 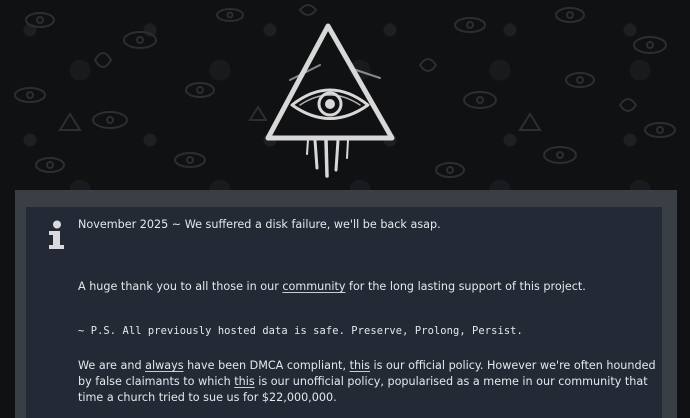 What do you see at coordinates (56, 234) in the screenshot?
I see `info-icon` at bounding box center [56, 234].